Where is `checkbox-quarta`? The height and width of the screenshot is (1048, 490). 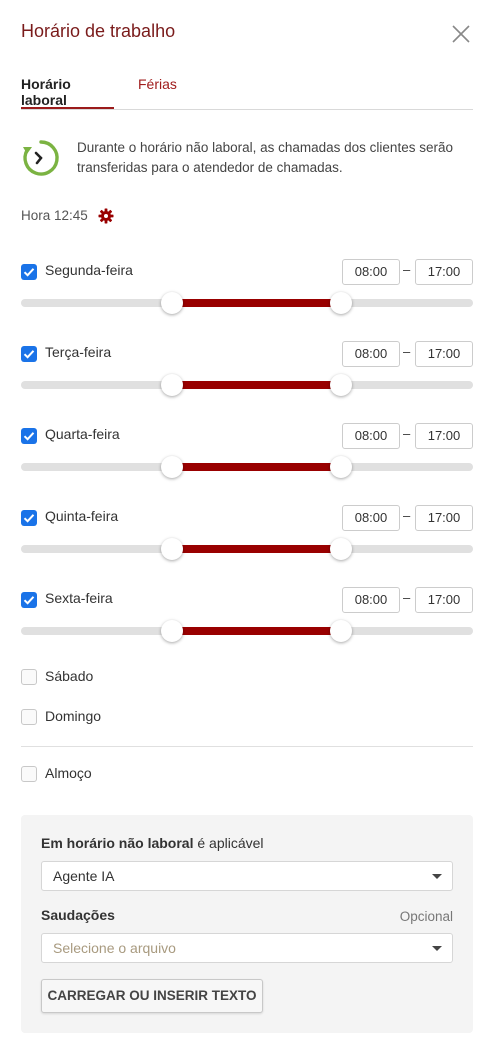 checkbox-quarta is located at coordinates (29, 436).